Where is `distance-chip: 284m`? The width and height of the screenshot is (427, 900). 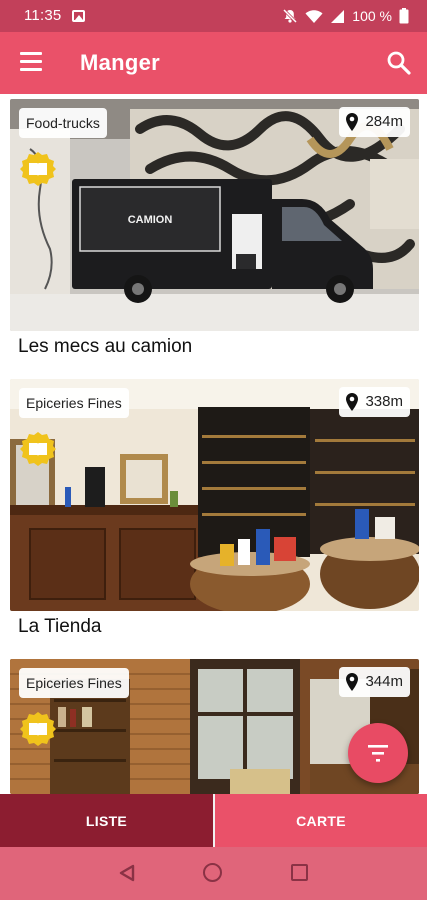
distance-chip: 284m is located at coordinates (374, 122).